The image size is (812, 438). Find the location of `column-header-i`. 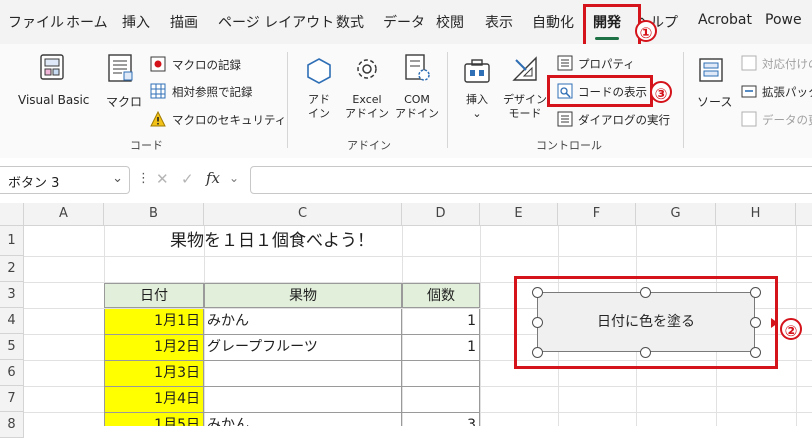

column-header-i is located at coordinates (804, 214).